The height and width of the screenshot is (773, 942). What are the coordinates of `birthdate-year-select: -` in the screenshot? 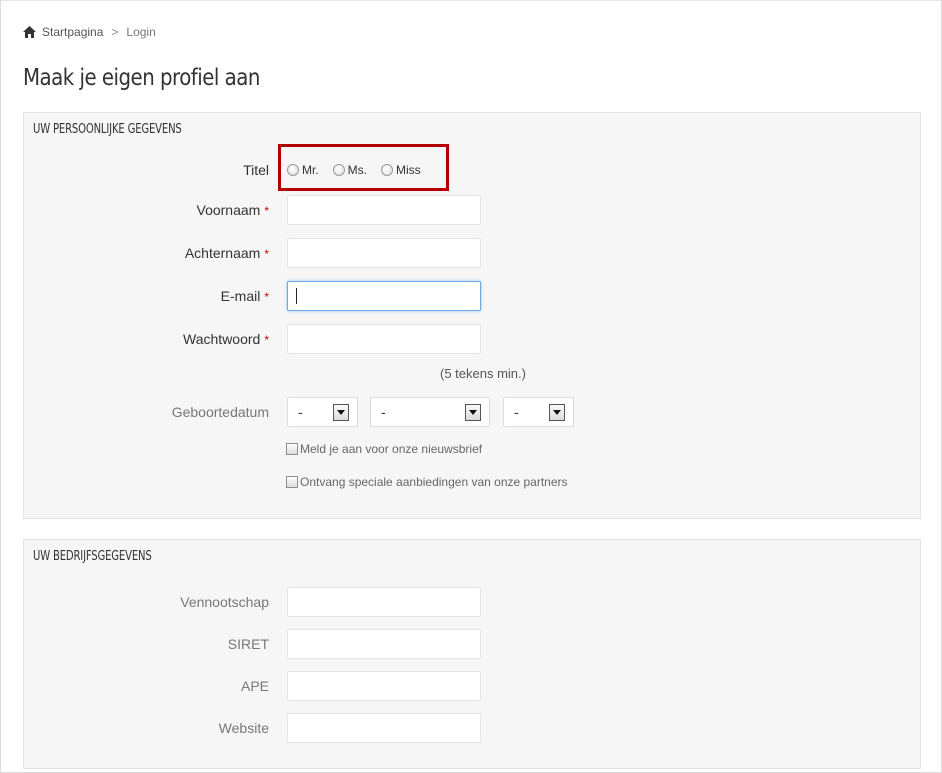 It's located at (538, 412).